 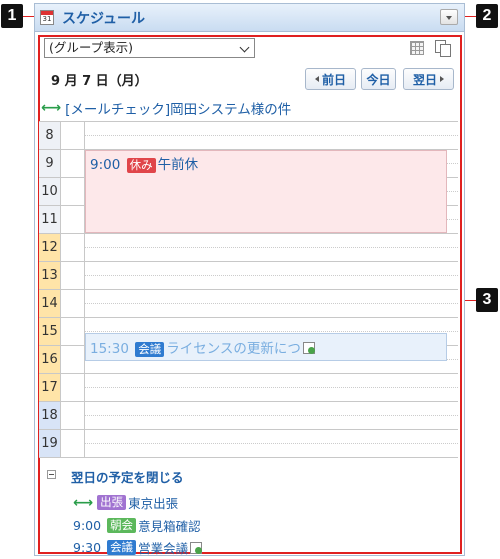 I want to click on next-day-event: ⟷ 出張 東京出張, so click(x=125, y=502).